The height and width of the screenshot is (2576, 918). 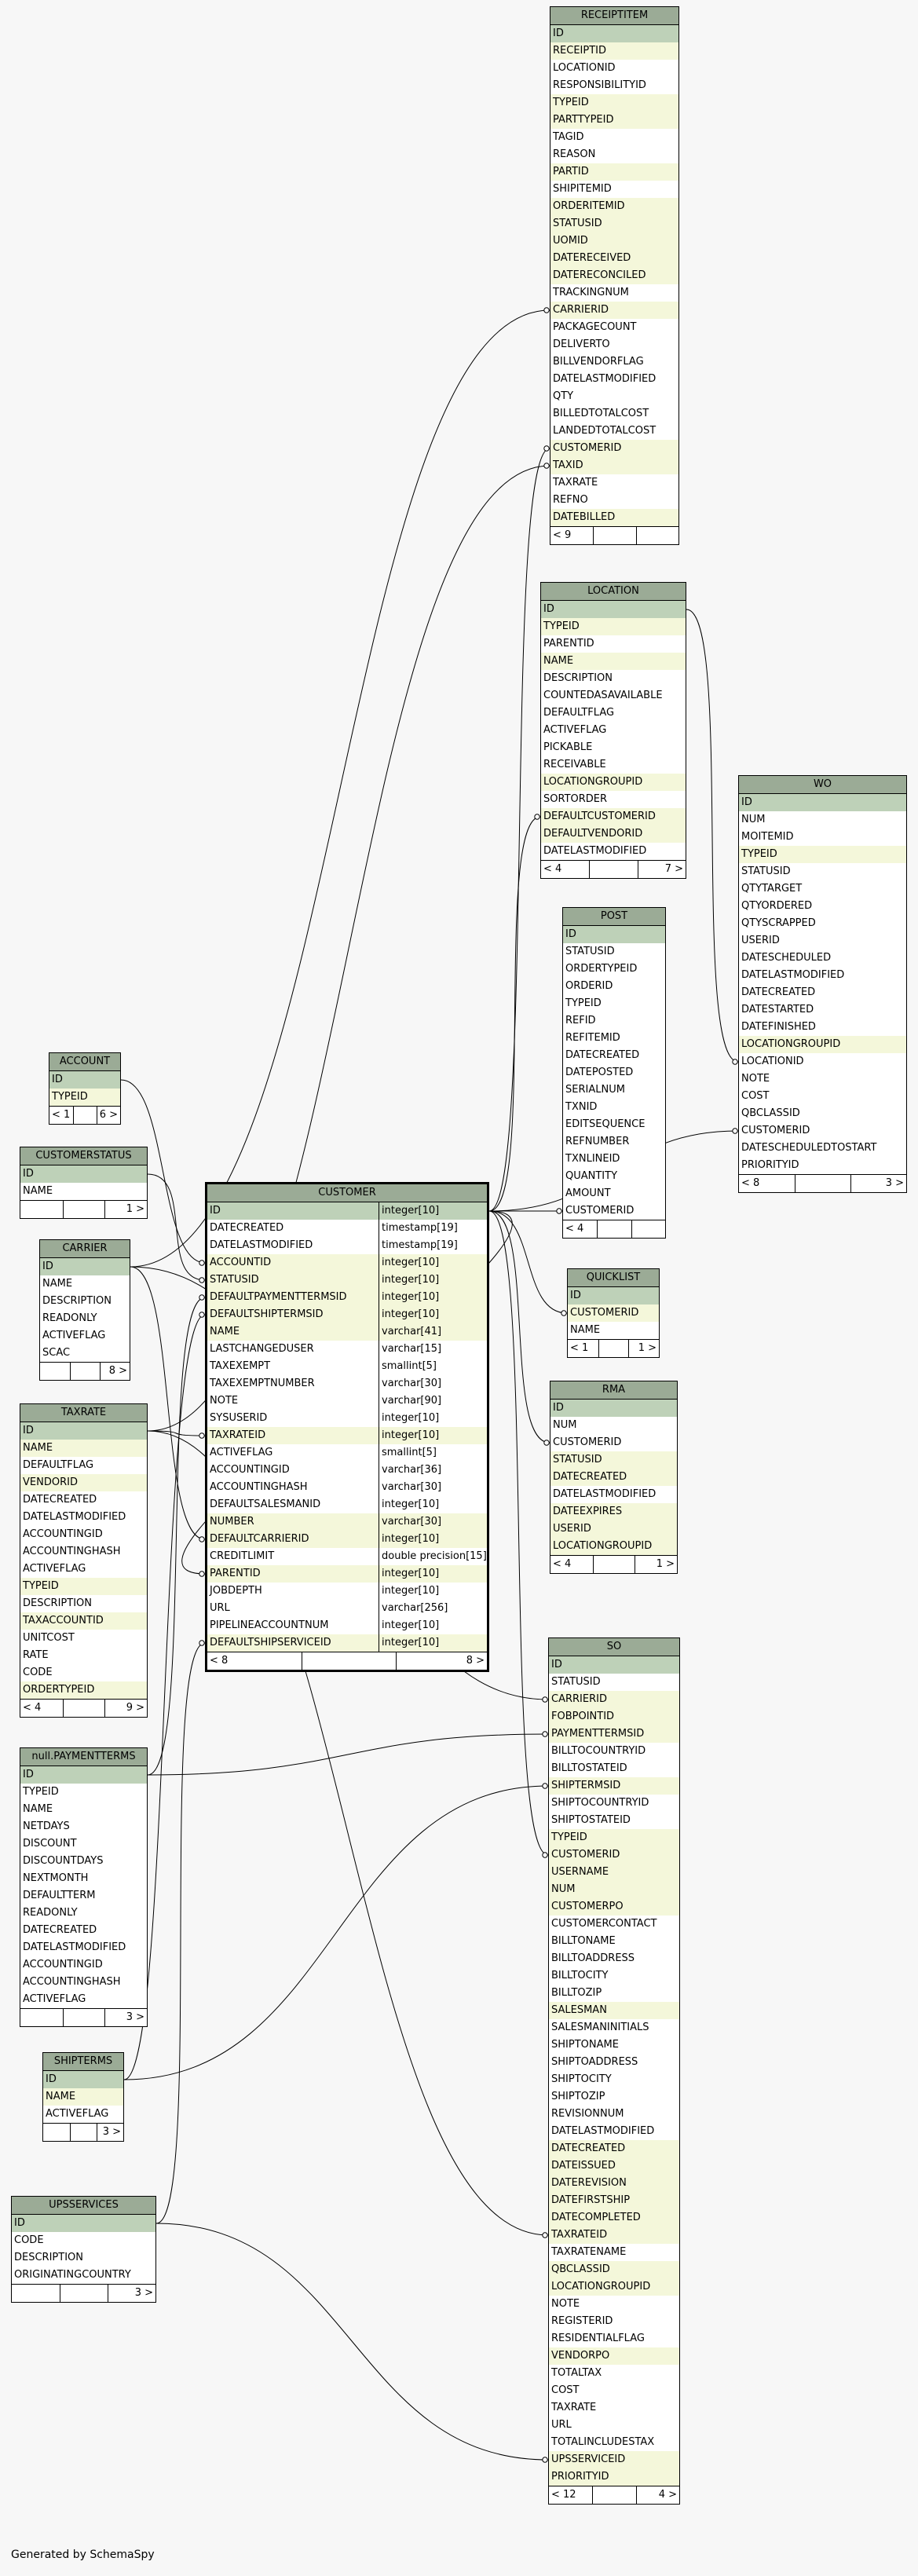 What do you see at coordinates (576, 482) in the screenshot?
I see `column-name: TAXRATE` at bounding box center [576, 482].